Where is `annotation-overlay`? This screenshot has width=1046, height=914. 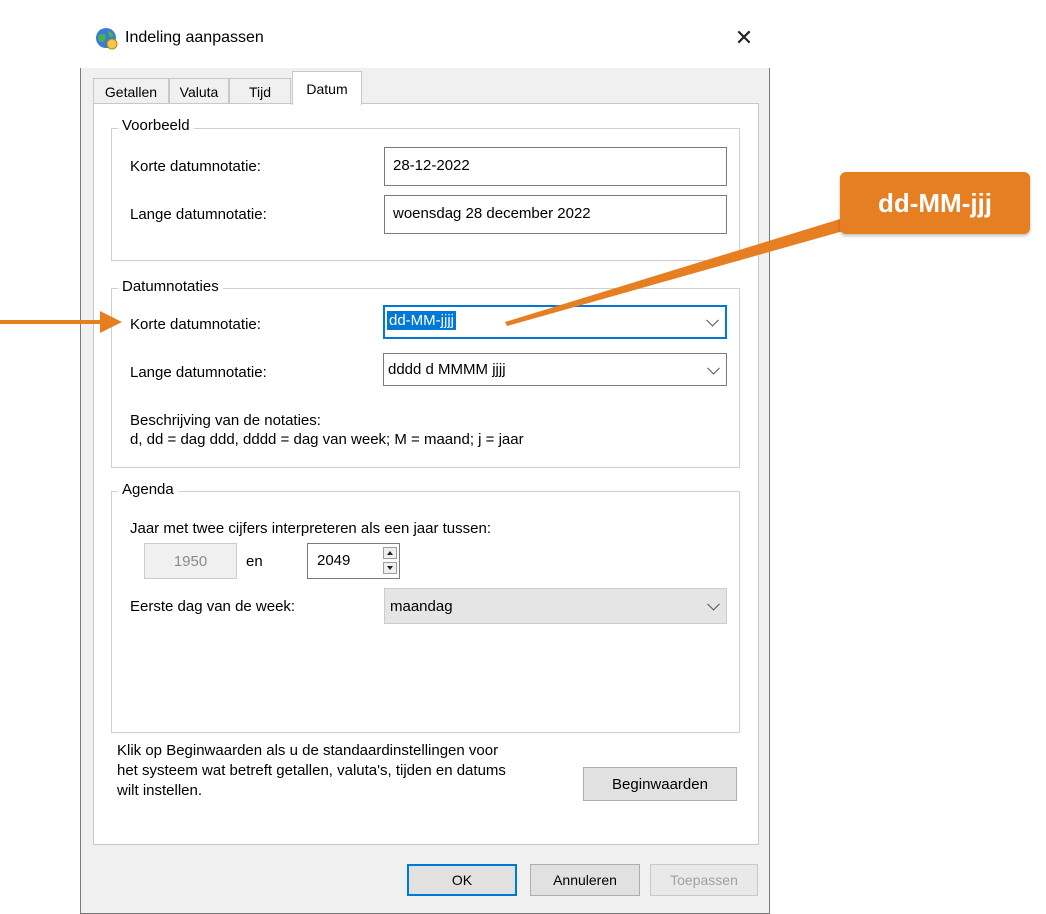
annotation-overlay is located at coordinates (427, 274).